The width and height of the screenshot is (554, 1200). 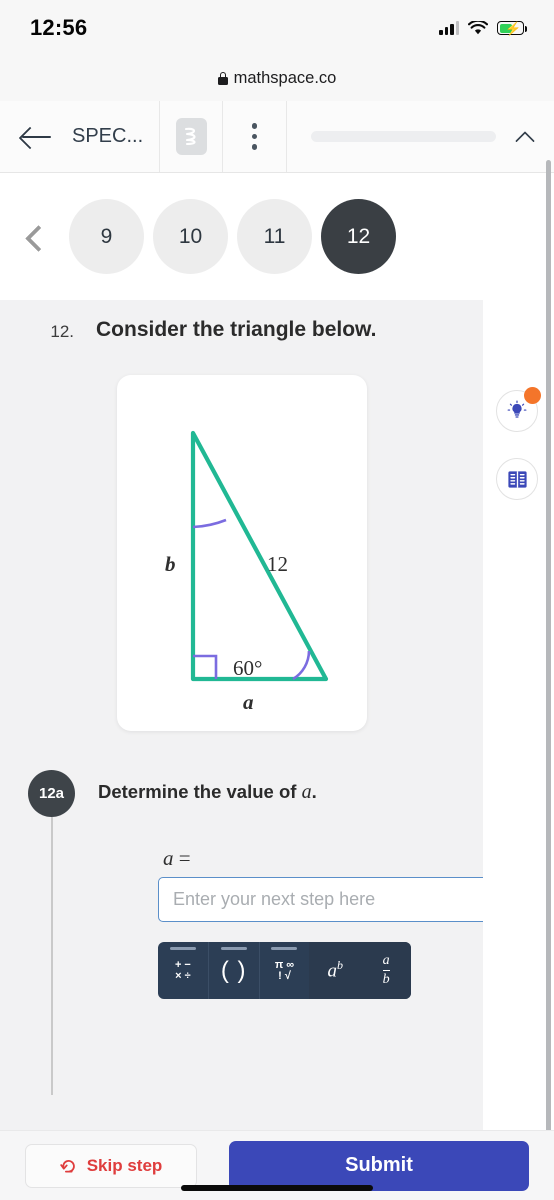 I want to click on label-angle: 60°, so click(x=247, y=668).